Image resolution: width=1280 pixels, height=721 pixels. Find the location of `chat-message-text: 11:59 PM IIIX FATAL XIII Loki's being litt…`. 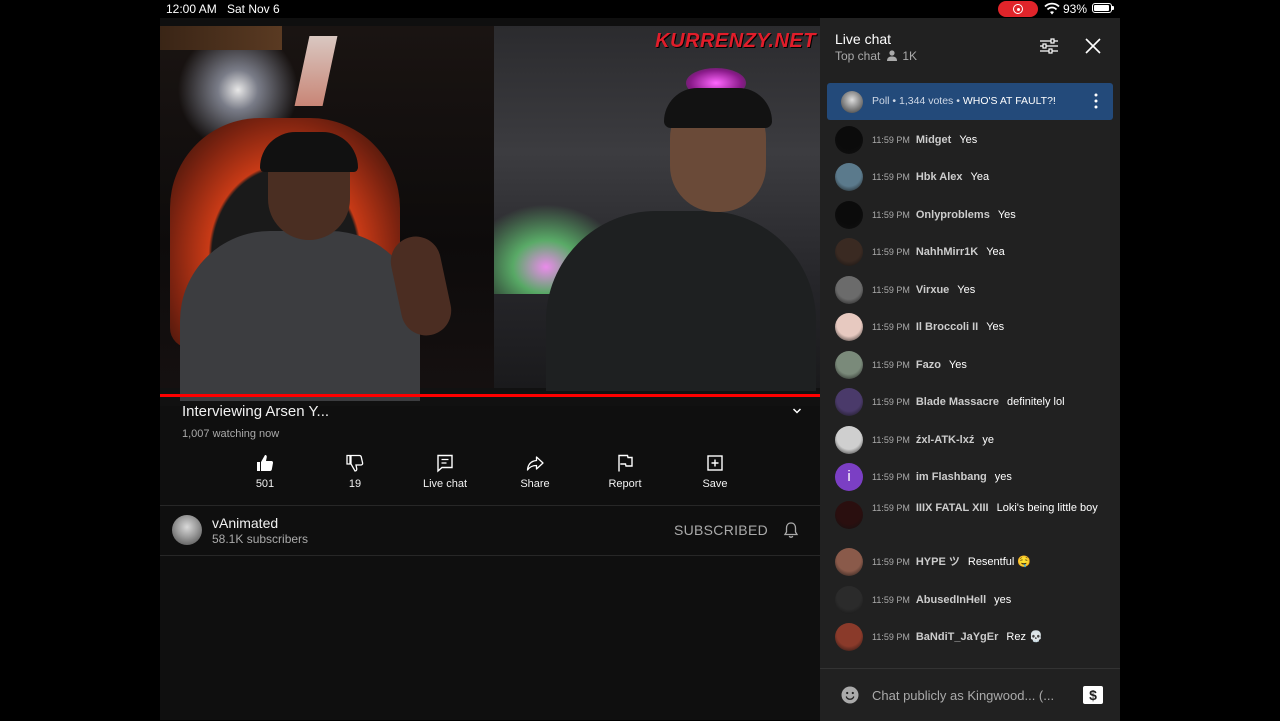

chat-message-text: 11:59 PM IIIX FATAL XIII Loki's being litt… is located at coordinates (991, 508).